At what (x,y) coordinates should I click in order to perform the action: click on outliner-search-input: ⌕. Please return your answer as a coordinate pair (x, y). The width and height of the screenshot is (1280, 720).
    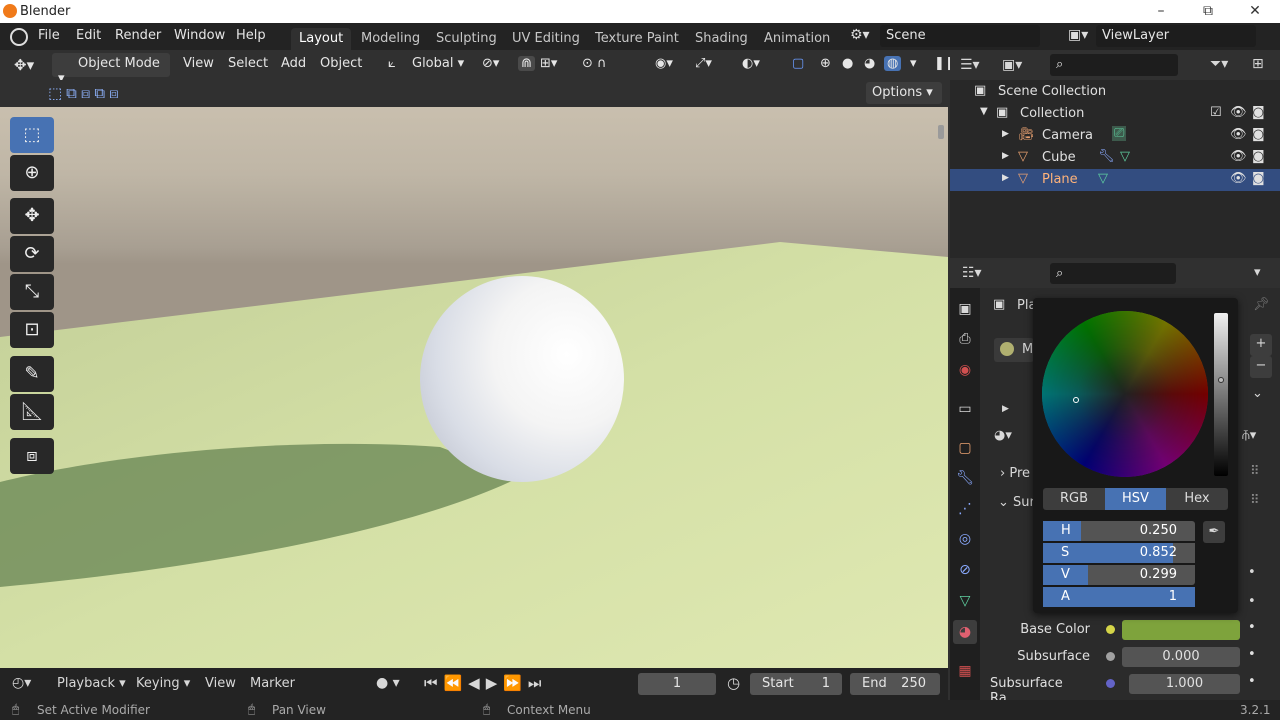
    Looking at the image, I should click on (1114, 65).